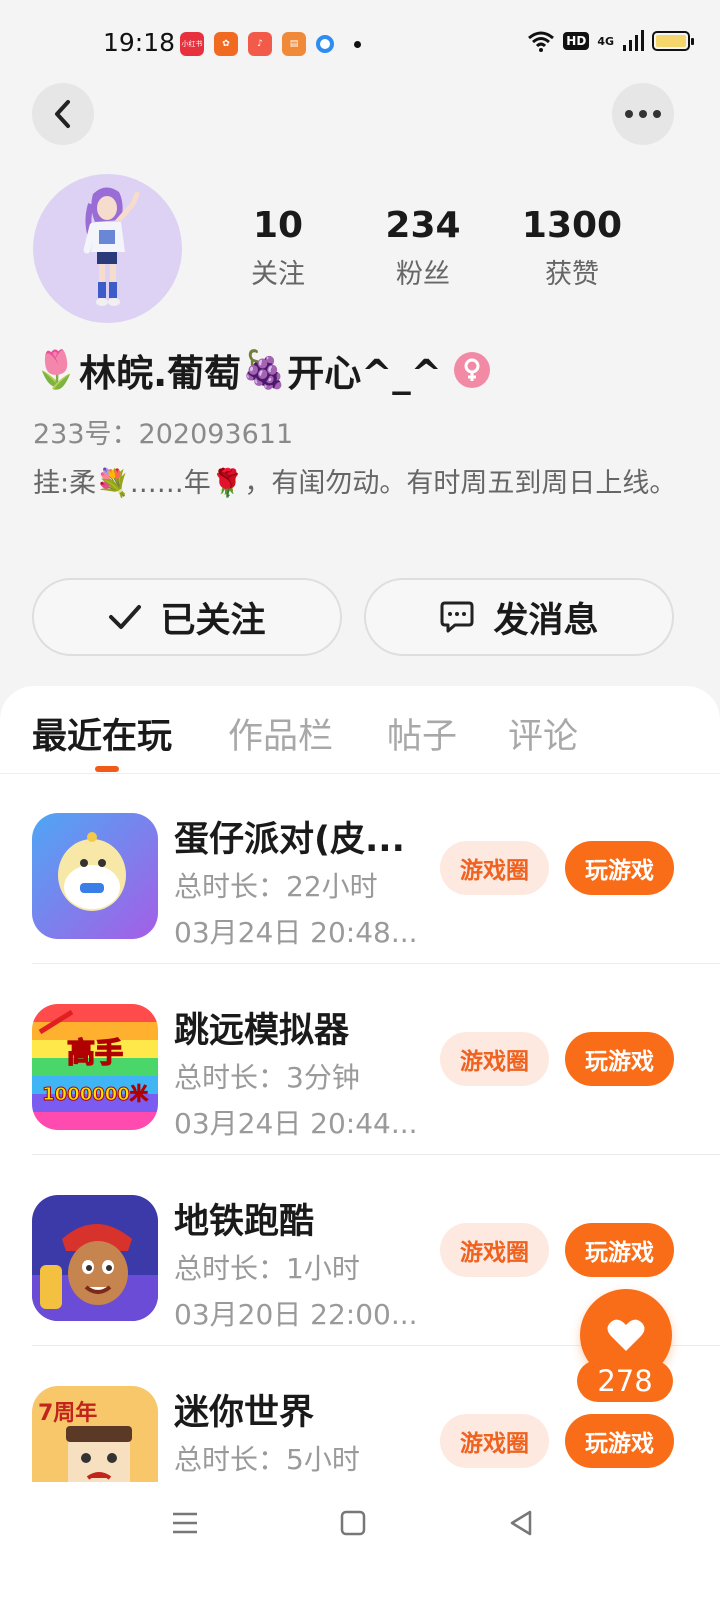 This screenshot has width=720, height=1600. What do you see at coordinates (267, 1459) in the screenshot?
I see `game-duration: 总时长：5小时` at bounding box center [267, 1459].